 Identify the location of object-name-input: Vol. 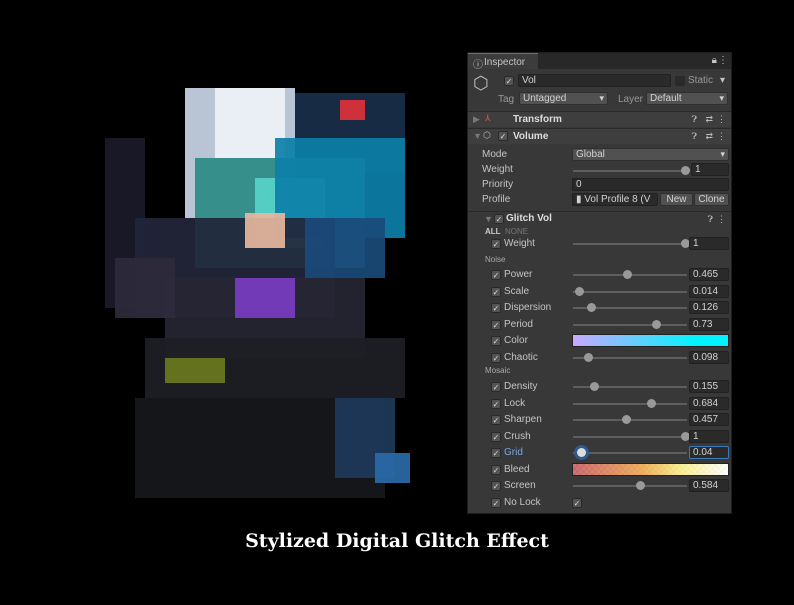
(594, 80).